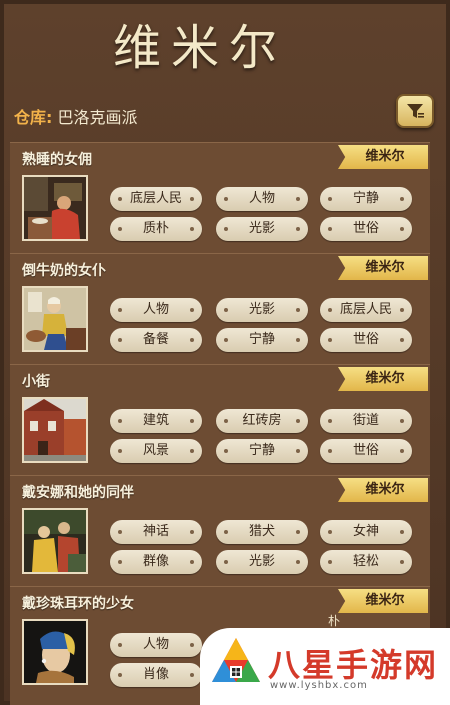 The image size is (450, 705). What do you see at coordinates (156, 340) in the screenshot?
I see `tag: 备餐` at bounding box center [156, 340].